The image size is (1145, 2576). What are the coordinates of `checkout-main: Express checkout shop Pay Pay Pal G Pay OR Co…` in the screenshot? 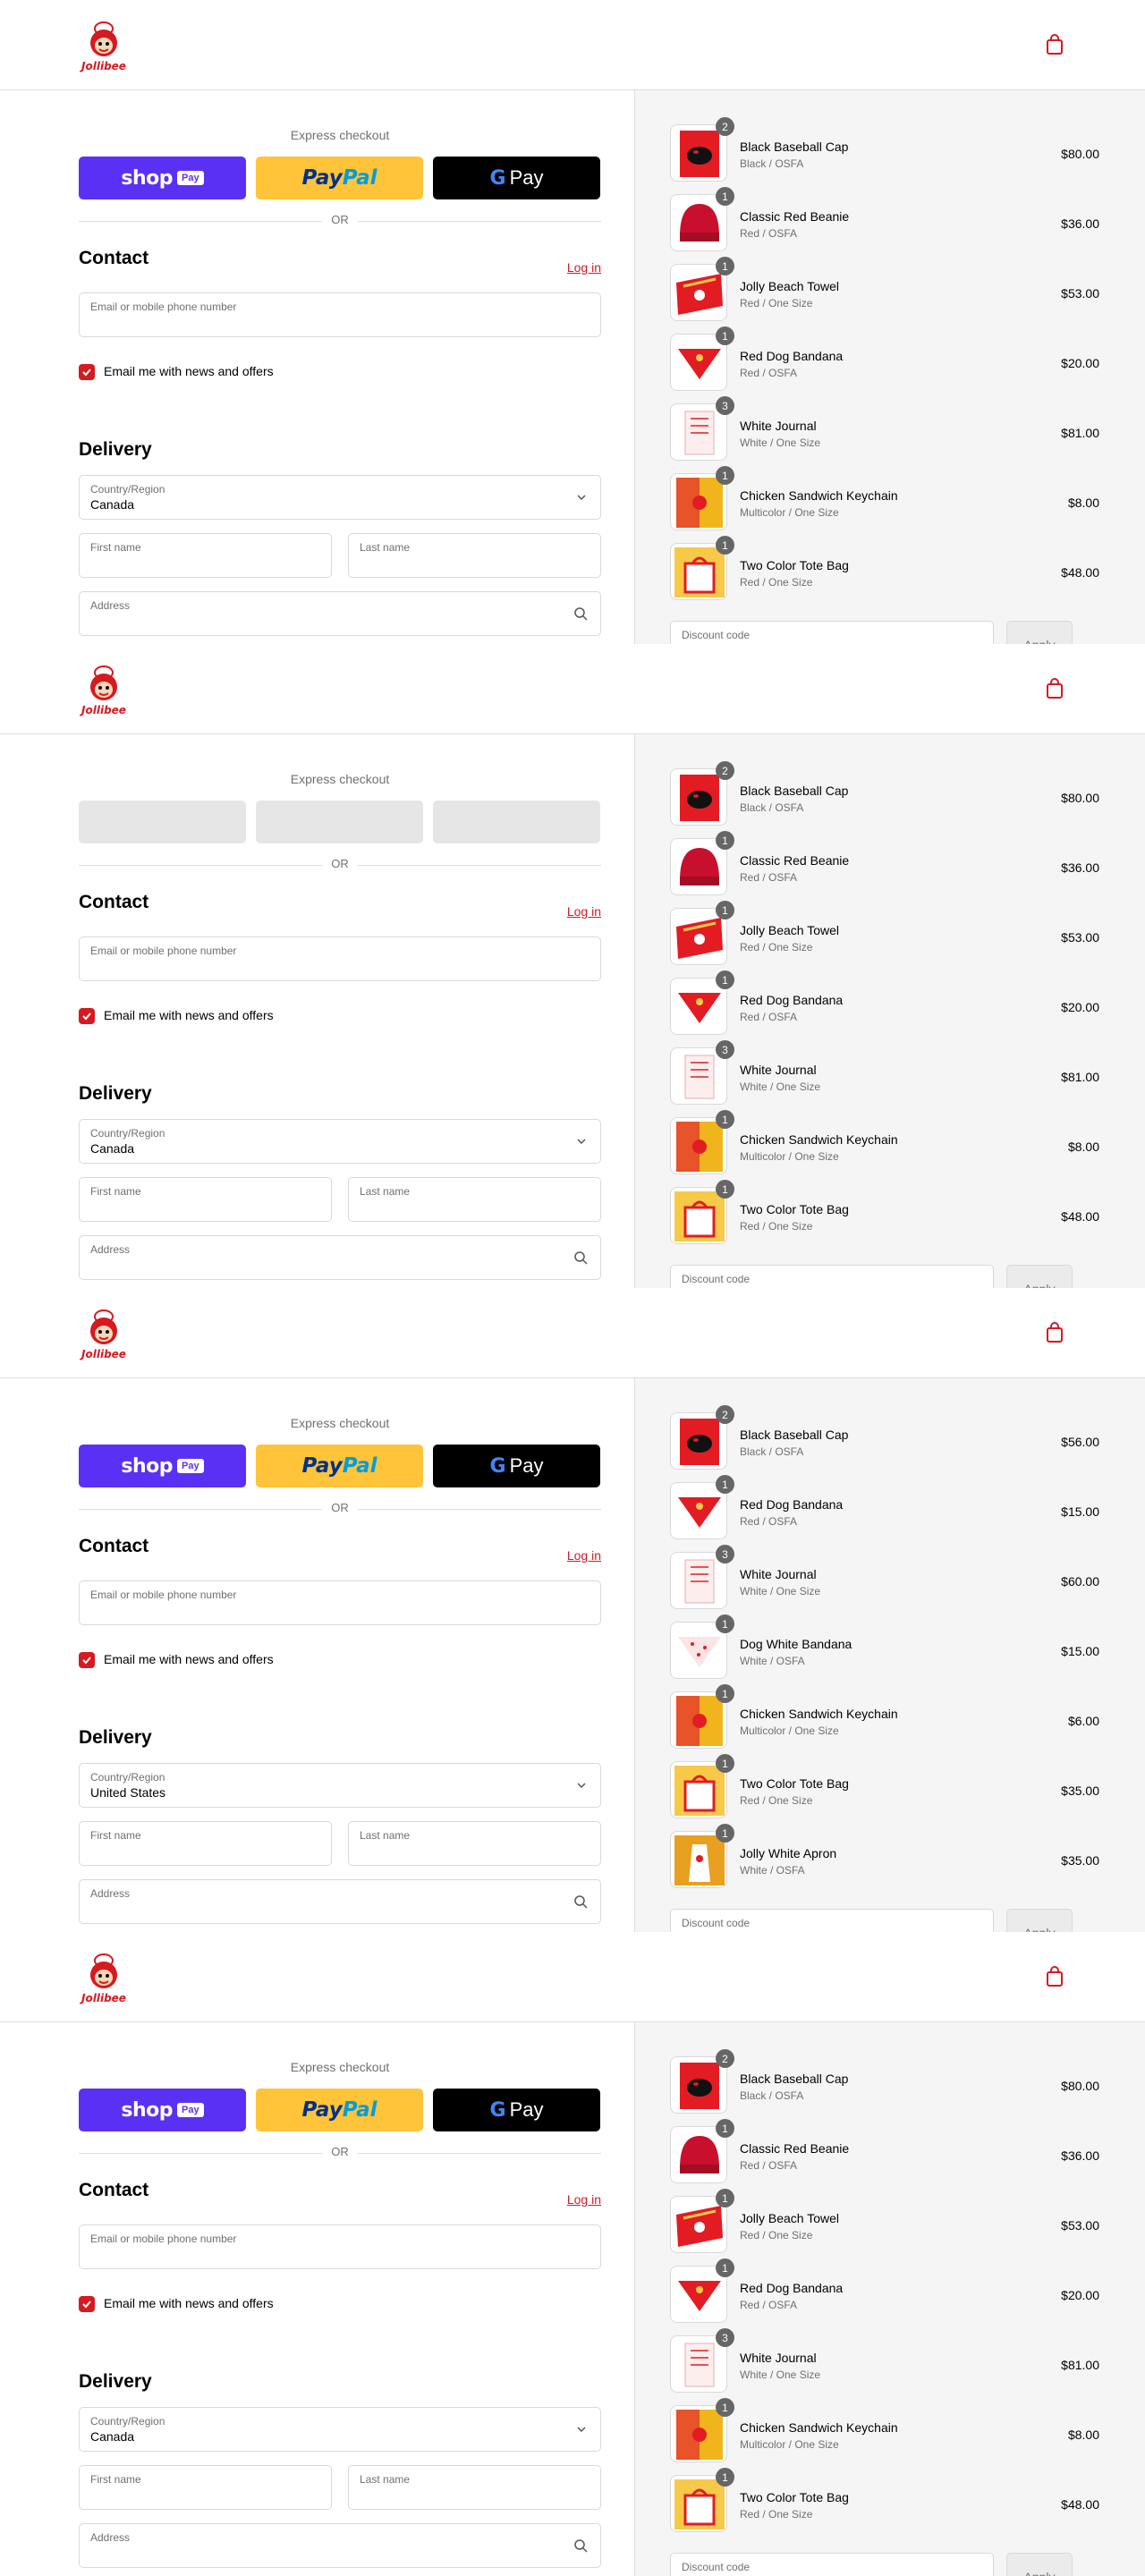 It's located at (317, 1655).